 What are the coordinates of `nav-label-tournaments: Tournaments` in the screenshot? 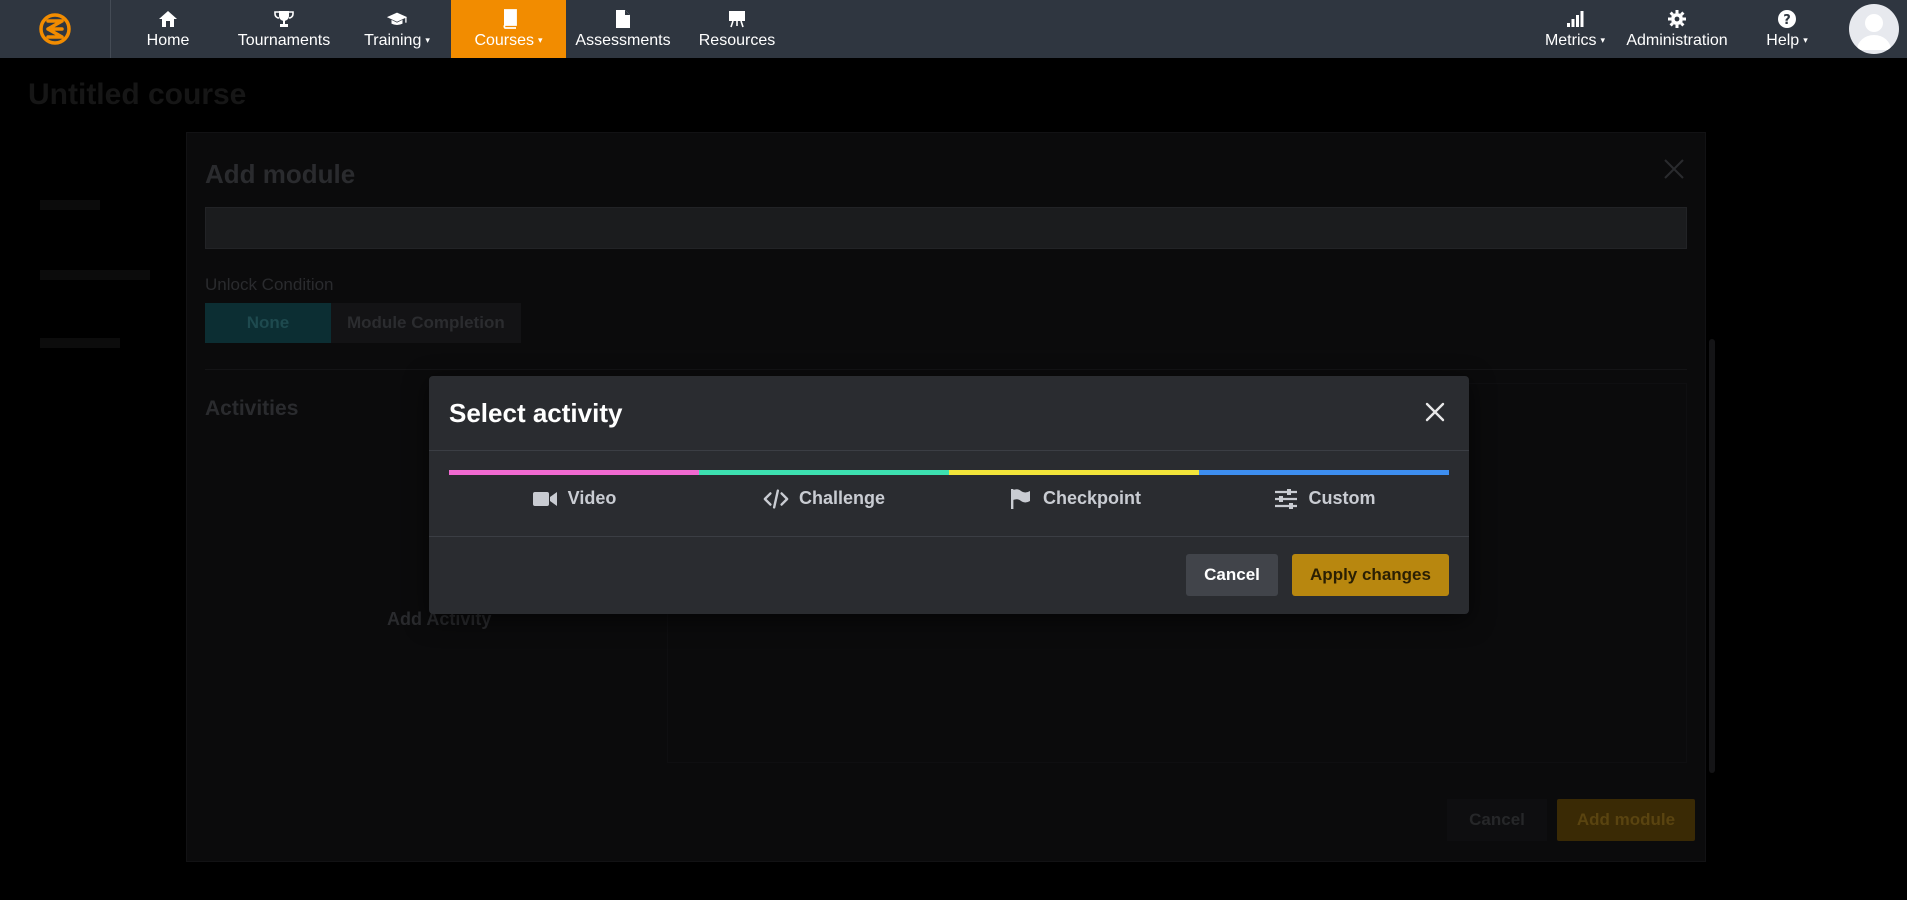 It's located at (284, 40).